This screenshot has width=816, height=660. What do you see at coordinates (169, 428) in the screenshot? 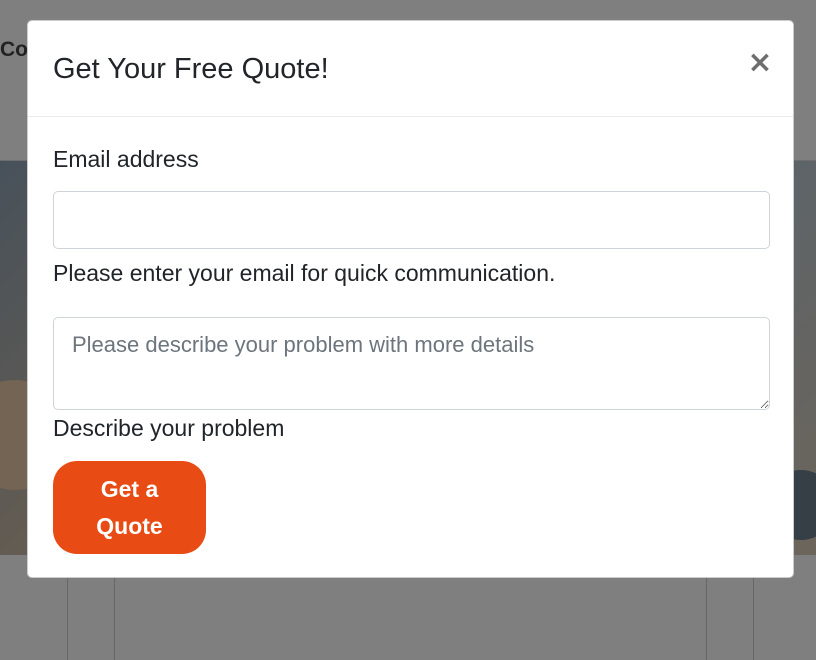
I see `problem-label: Describe your problem` at bounding box center [169, 428].